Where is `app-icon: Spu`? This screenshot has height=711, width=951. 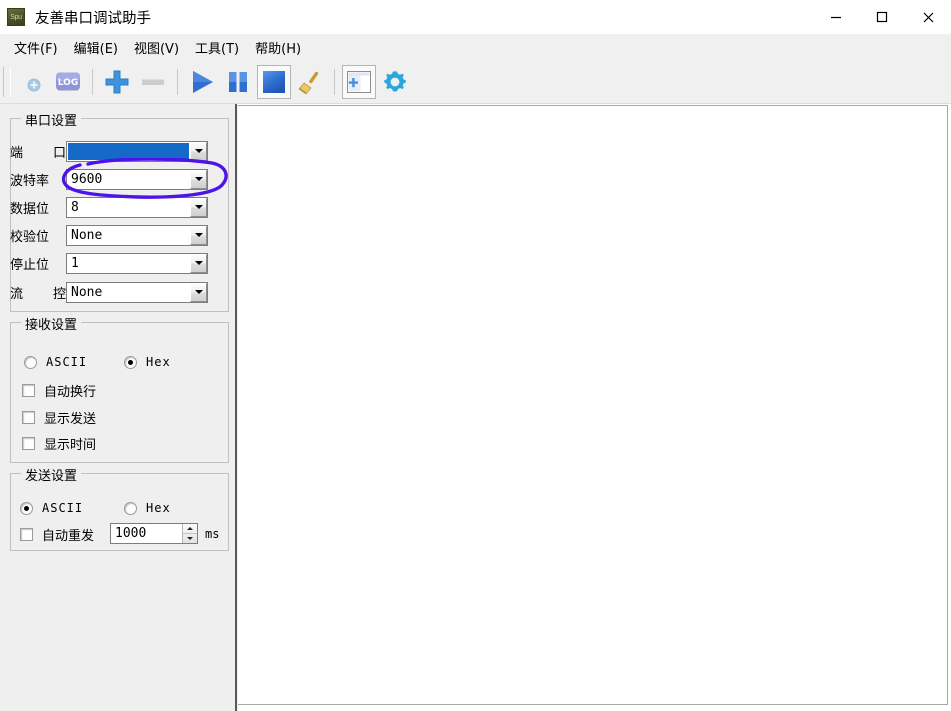 app-icon: Spu is located at coordinates (16, 17).